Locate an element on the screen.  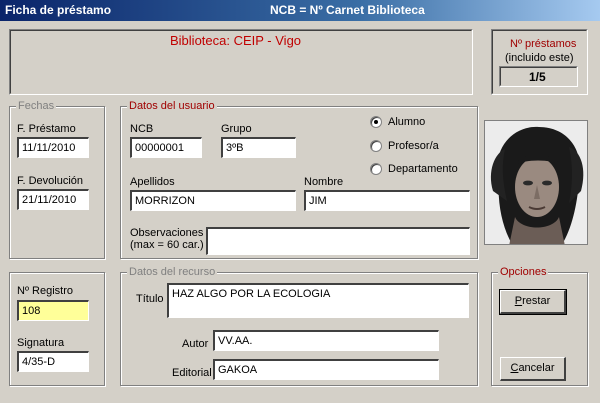
return-date-label: F. Devolución is located at coordinates (50, 181).